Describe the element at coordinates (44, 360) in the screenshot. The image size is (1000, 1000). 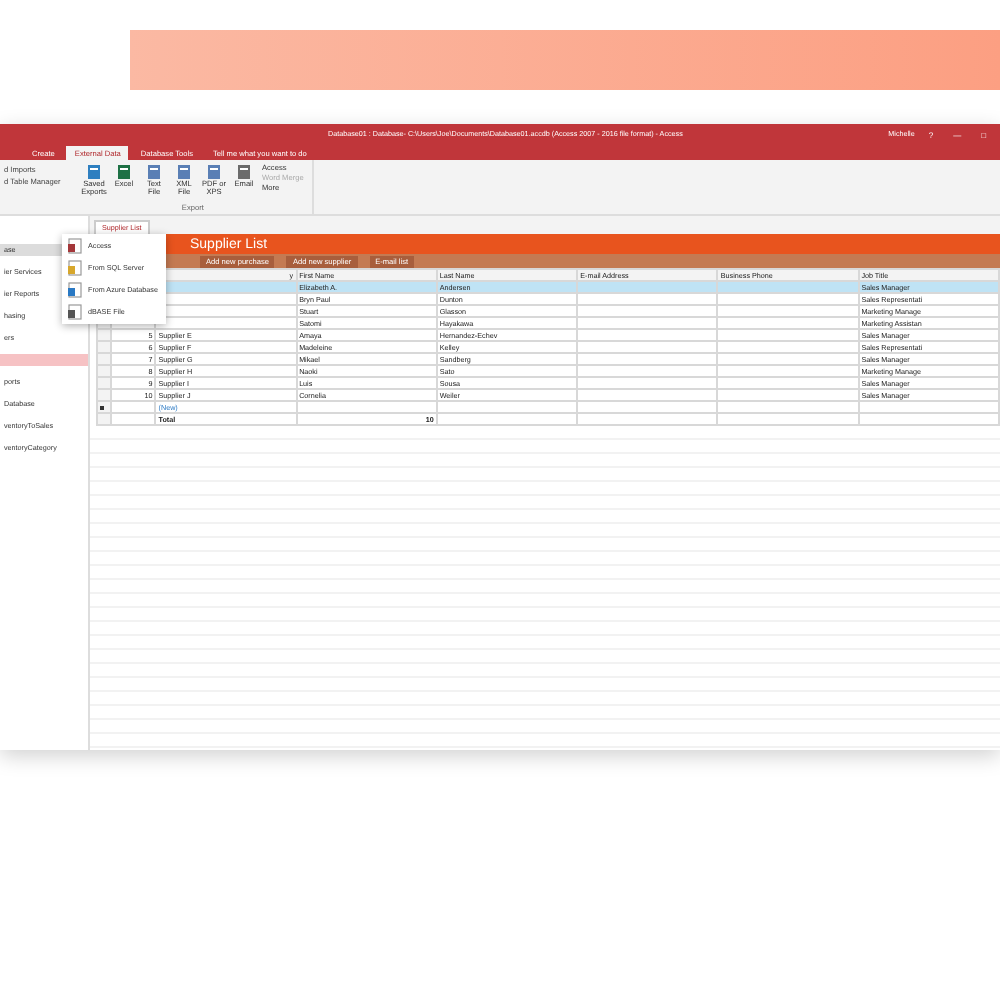
I see `highlight-bar` at that location.